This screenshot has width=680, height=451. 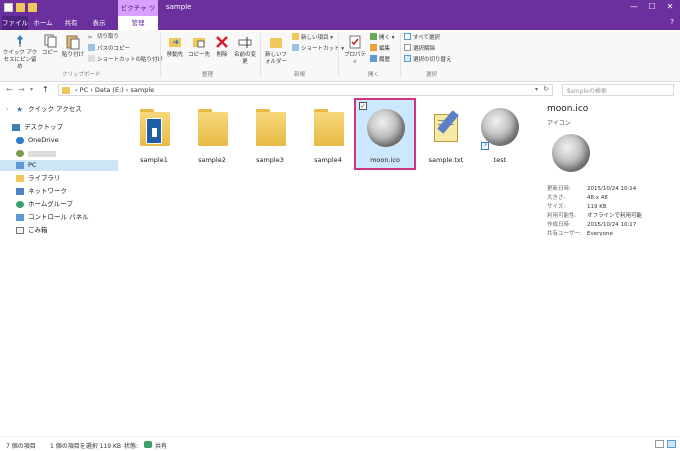 I want to click on nav-label: クイック アクセス, so click(x=55, y=109).